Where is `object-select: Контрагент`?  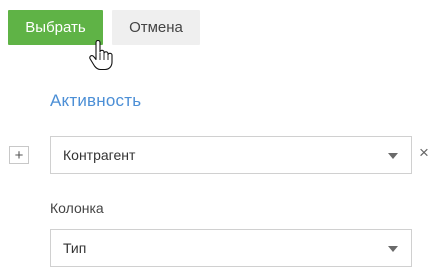 object-select: Контрагент is located at coordinates (231, 155).